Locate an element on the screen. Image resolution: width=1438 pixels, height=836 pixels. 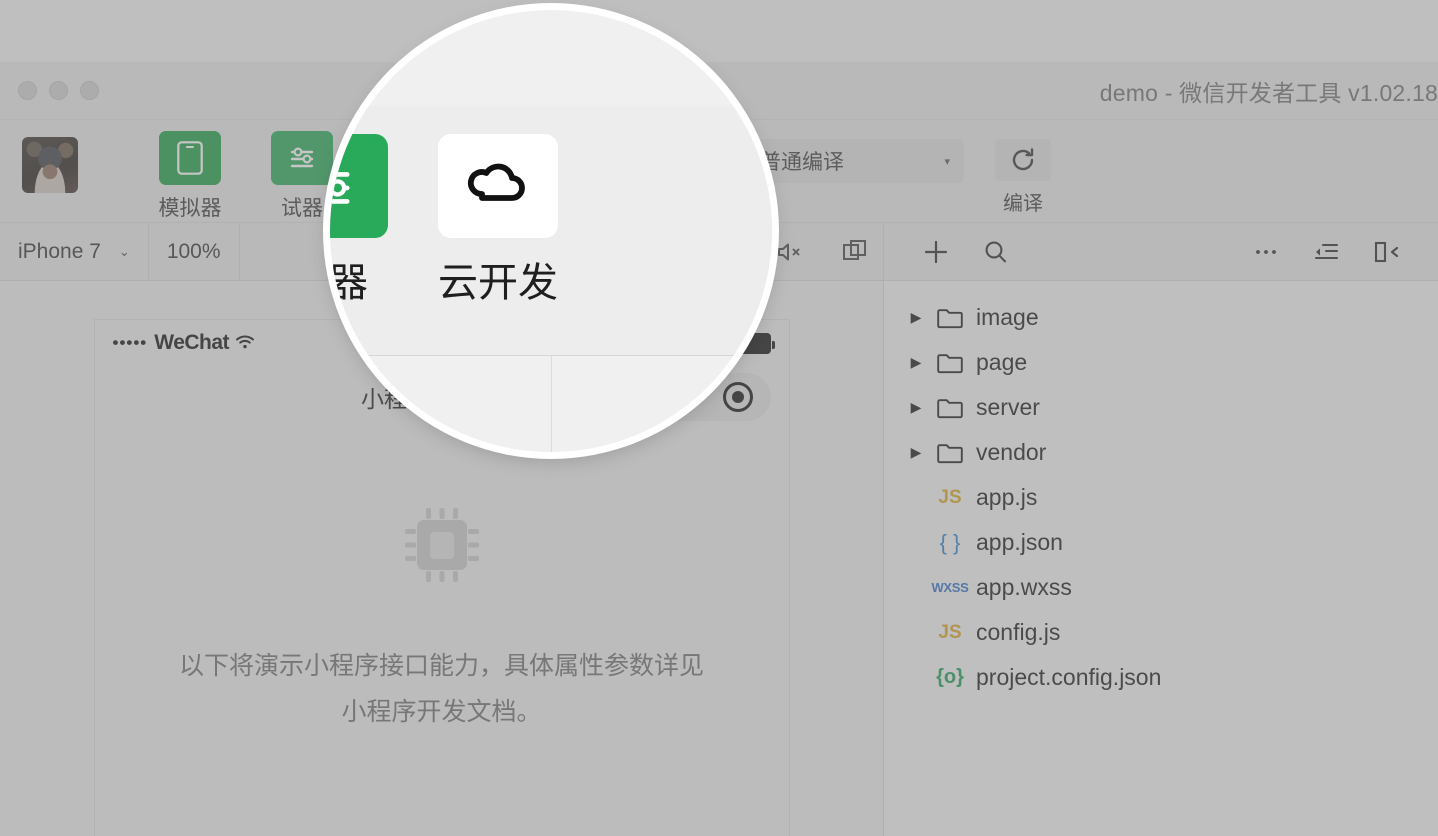
toolbar-item-simulator-label: 模拟器 is located at coordinates (190, 208).